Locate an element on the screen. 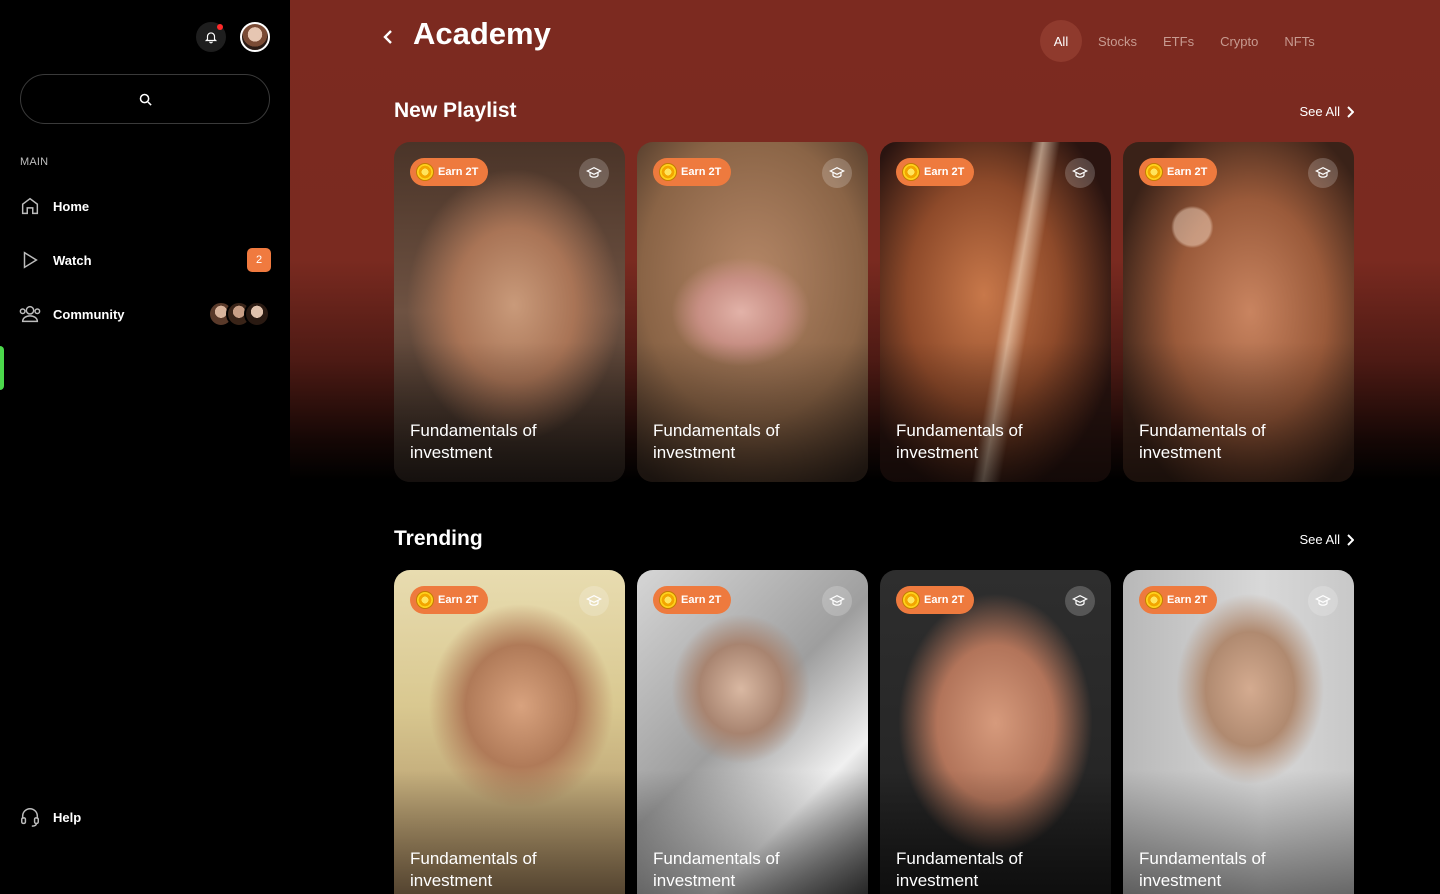  sidebar-item-label: Community is located at coordinates (89, 314).